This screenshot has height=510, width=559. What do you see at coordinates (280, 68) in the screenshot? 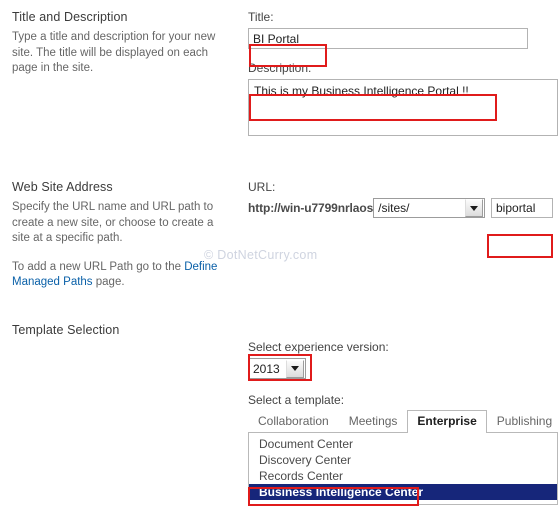
I see `description-field-label: Description:` at bounding box center [280, 68].